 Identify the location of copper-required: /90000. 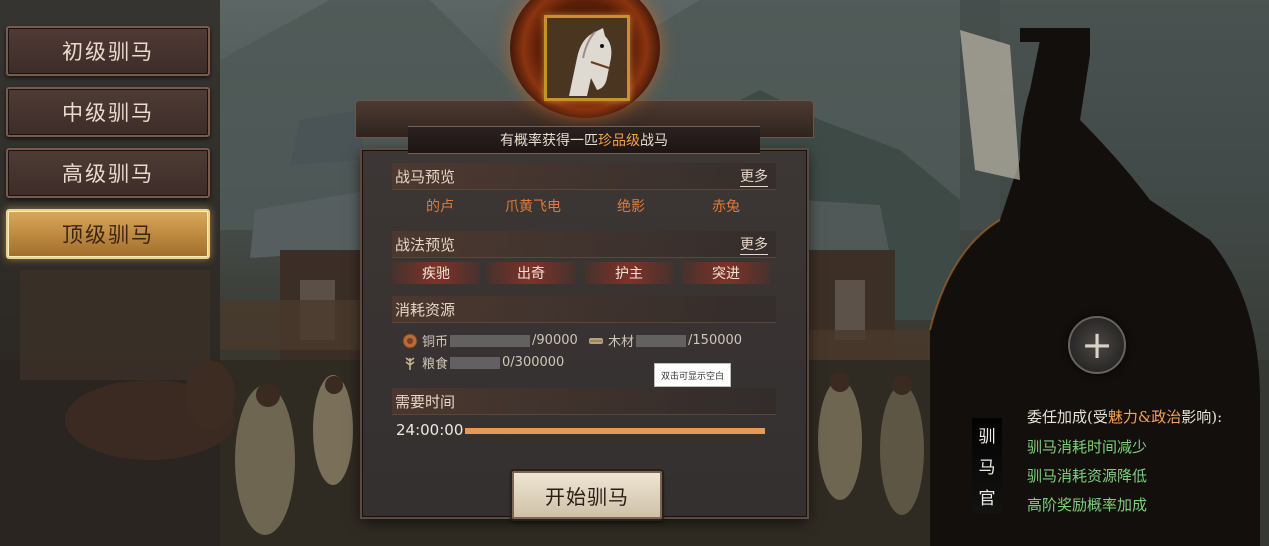
(555, 340).